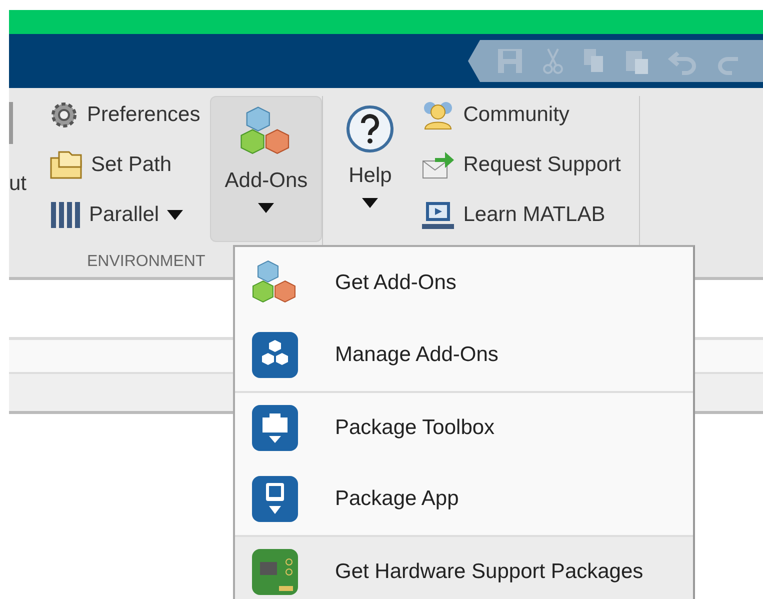  I want to click on ribbon-button-label: ut, so click(20, 184).